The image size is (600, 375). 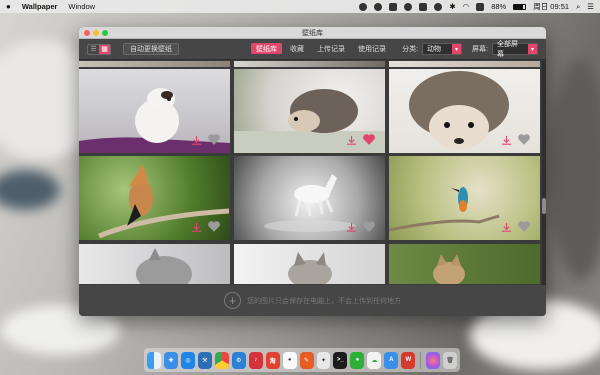 What do you see at coordinates (187, 360) in the screenshot?
I see `safari-icon: ◎` at bounding box center [187, 360].